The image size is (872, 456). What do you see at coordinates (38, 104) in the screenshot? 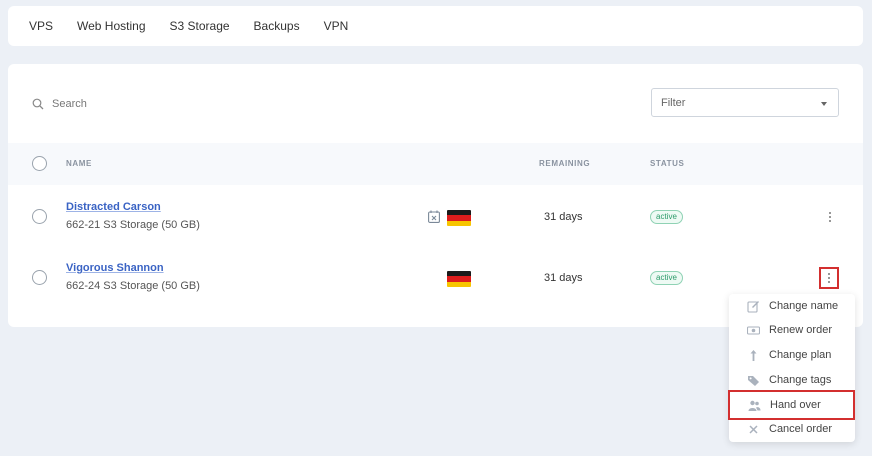
I see `search-icon` at bounding box center [38, 104].